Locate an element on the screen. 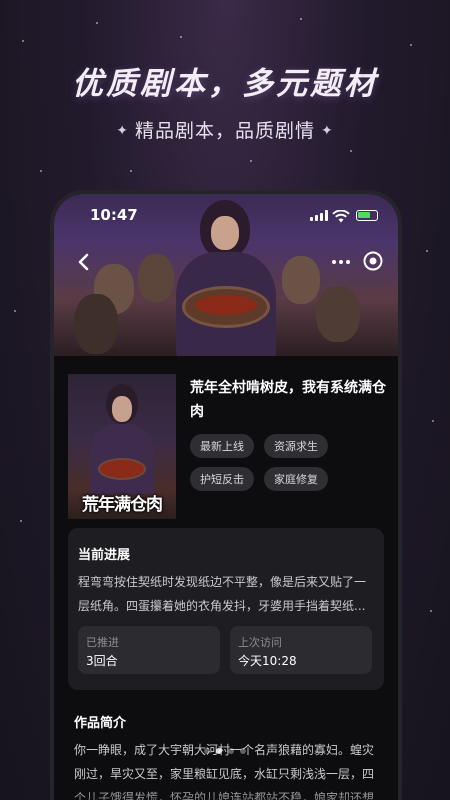 This screenshot has width=450, height=800. pushed-label: 已推进 is located at coordinates (102, 642).